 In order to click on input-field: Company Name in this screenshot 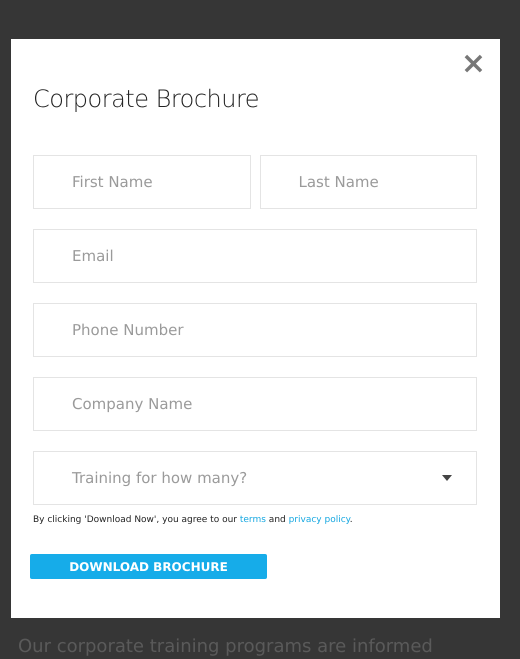, I will do `click(255, 404)`.